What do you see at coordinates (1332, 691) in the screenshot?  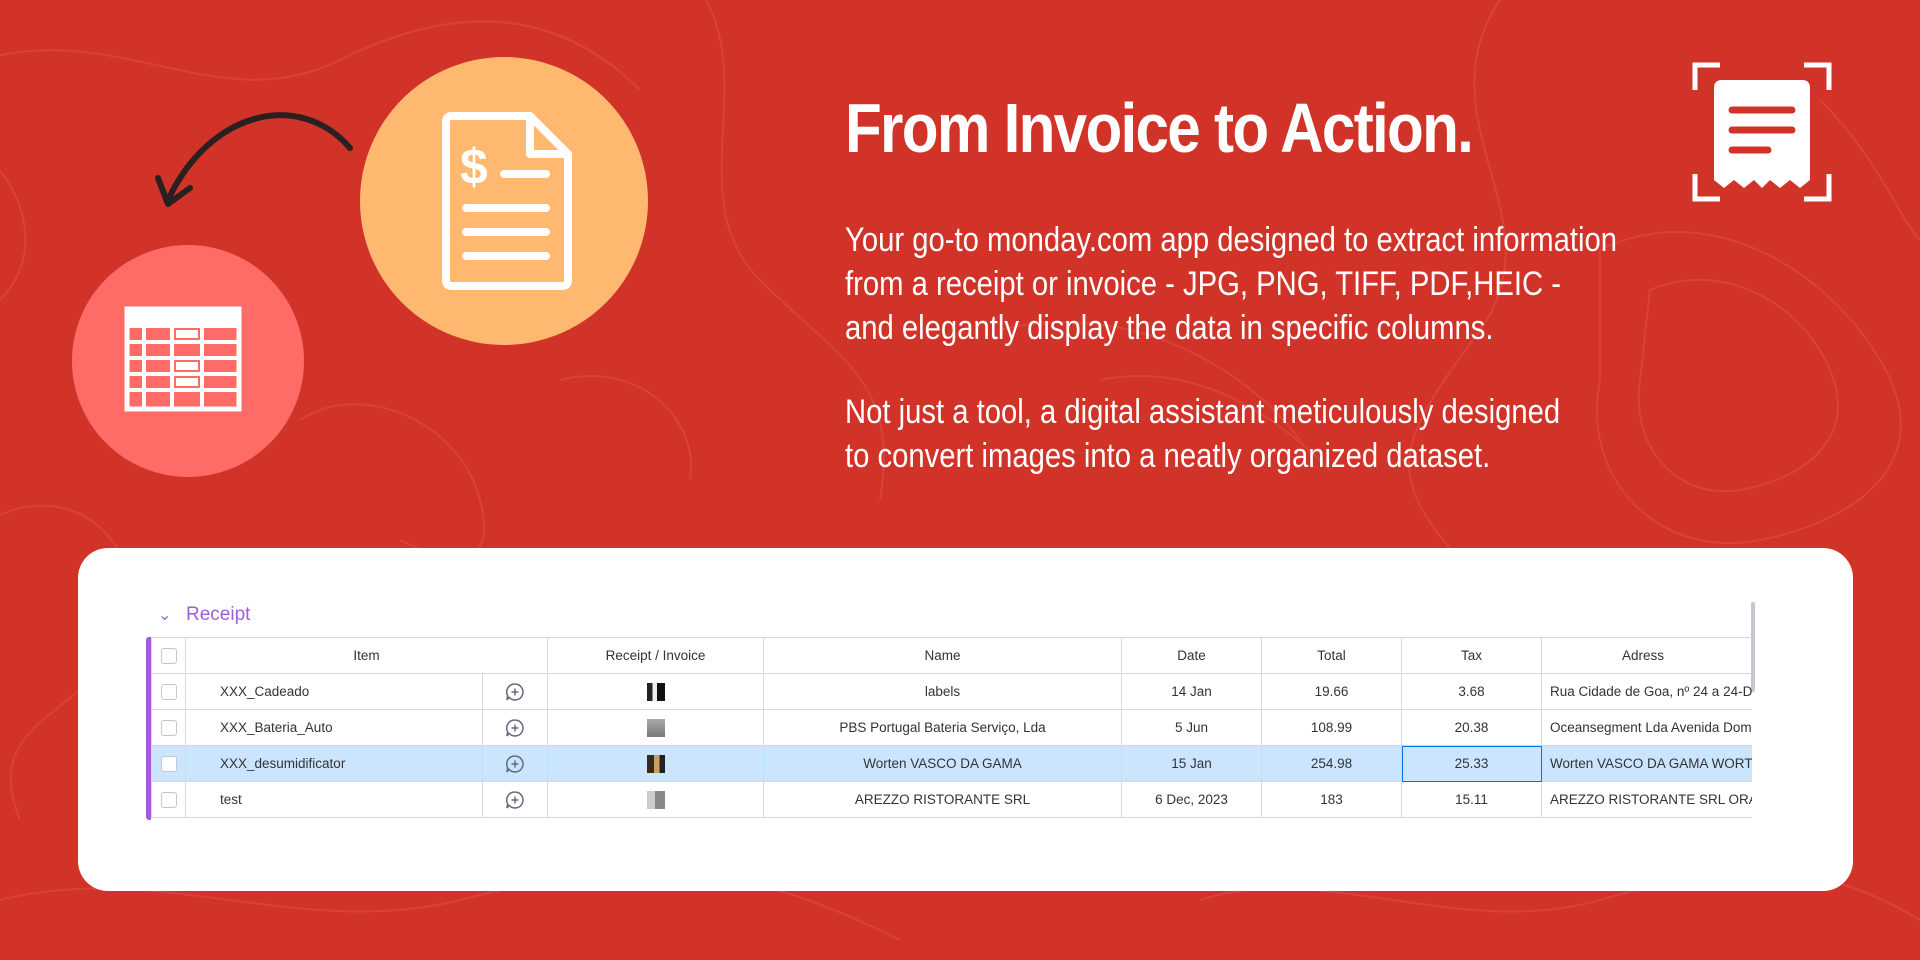 I see `total-cell: 19.66` at bounding box center [1332, 691].